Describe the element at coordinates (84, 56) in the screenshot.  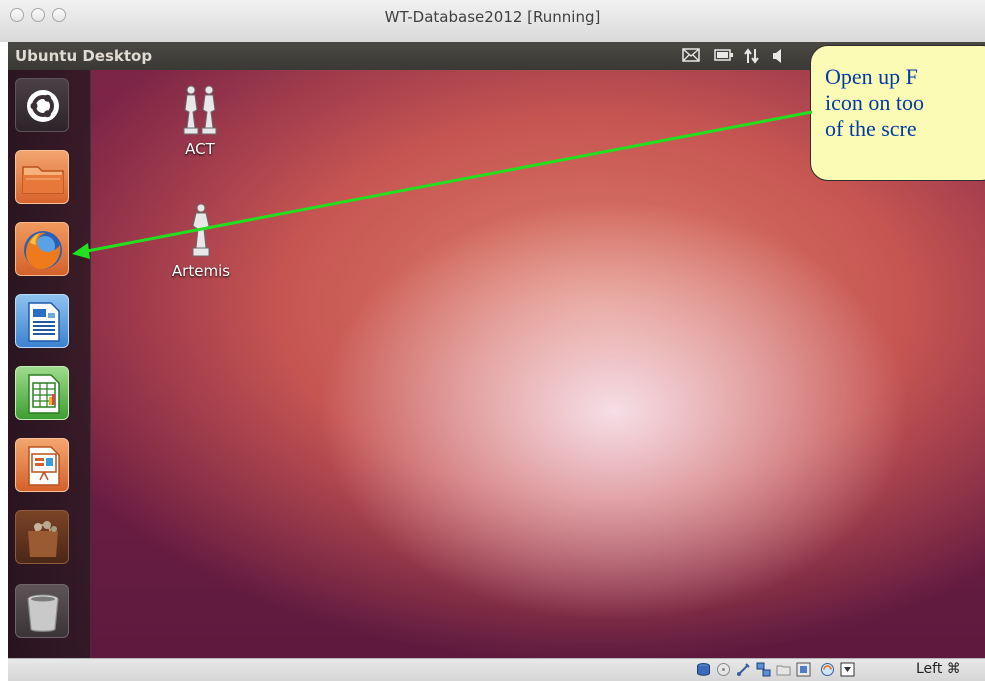
I see `panel-title: Ubuntu Desktop` at that location.